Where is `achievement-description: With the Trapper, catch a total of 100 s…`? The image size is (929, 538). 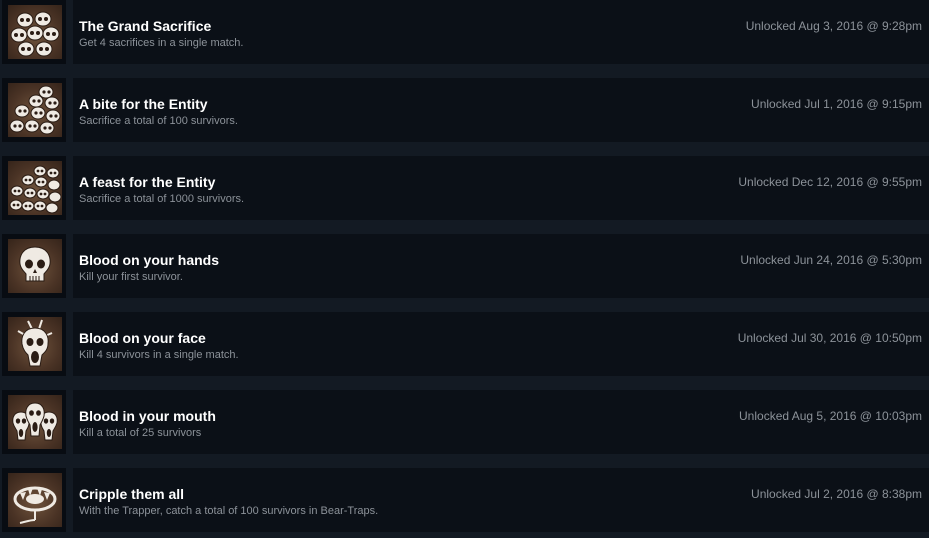
achievement-description: With the Trapper, catch a total of 100 s… is located at coordinates (229, 511).